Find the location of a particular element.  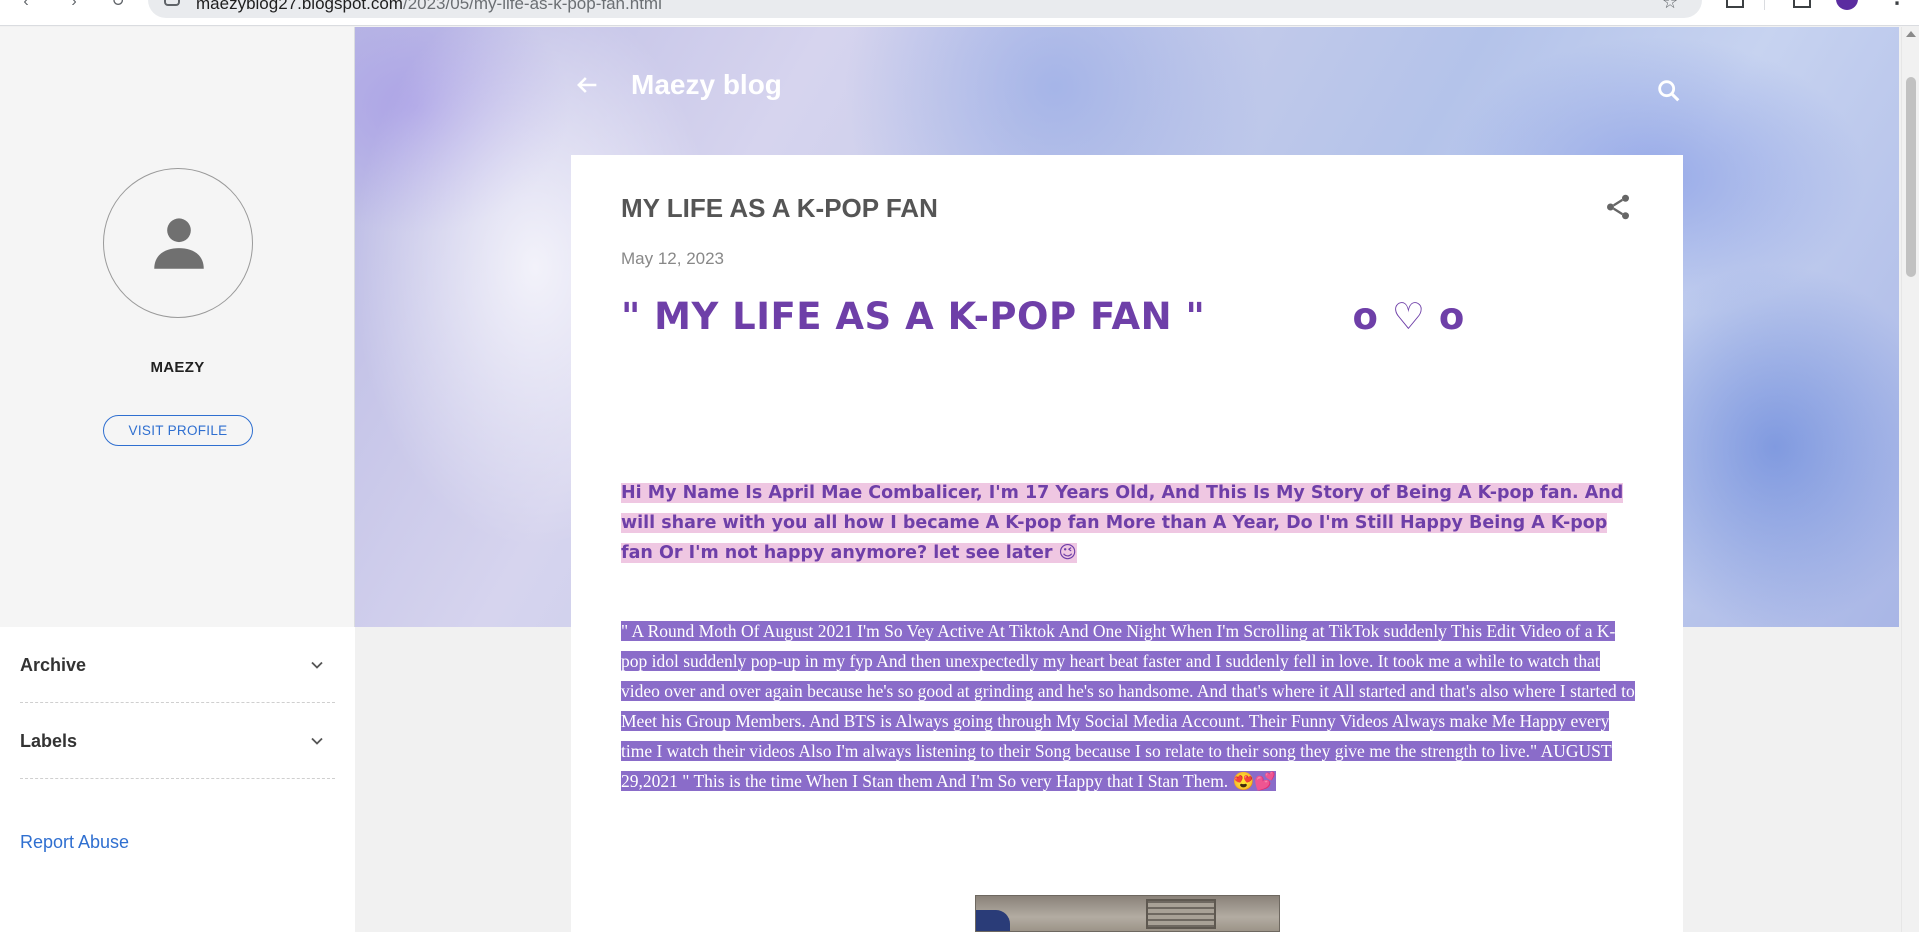

back-arrow-icon is located at coordinates (587, 85).